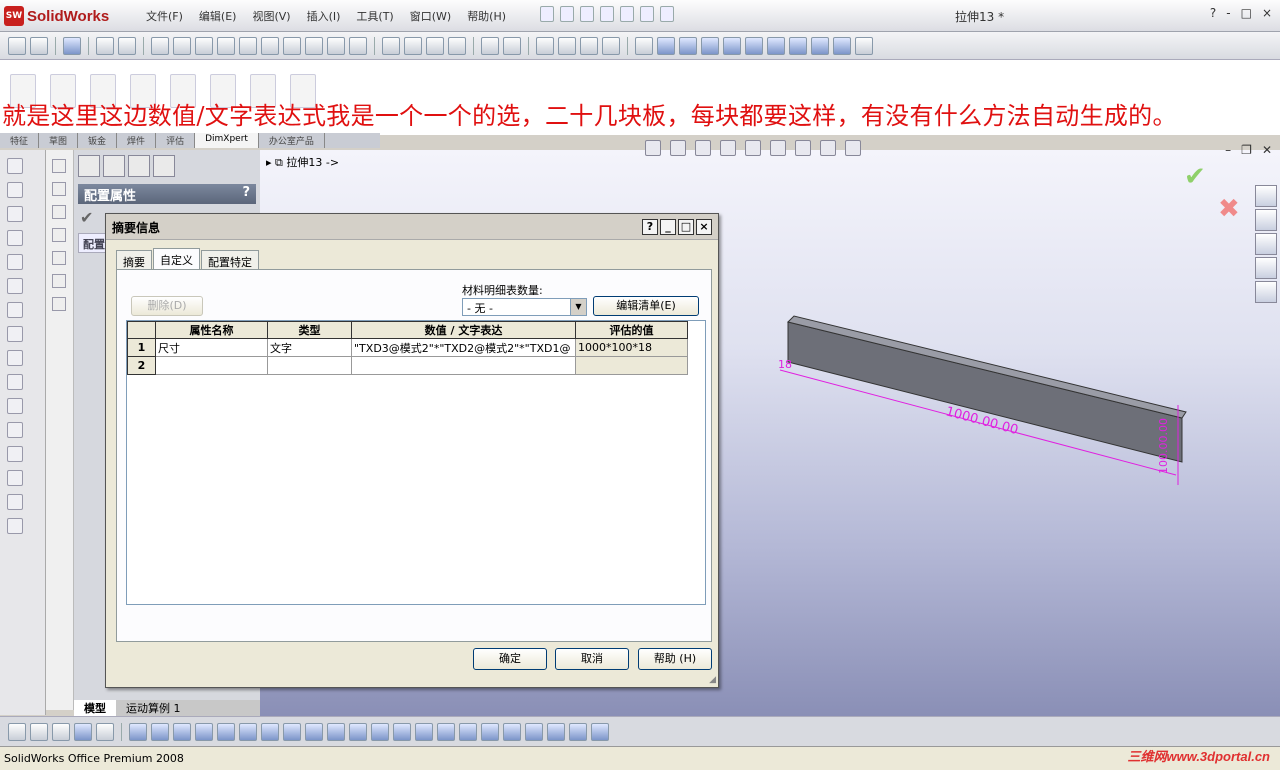  I want to click on gfx-minimize-button: –, so click(1228, 150).